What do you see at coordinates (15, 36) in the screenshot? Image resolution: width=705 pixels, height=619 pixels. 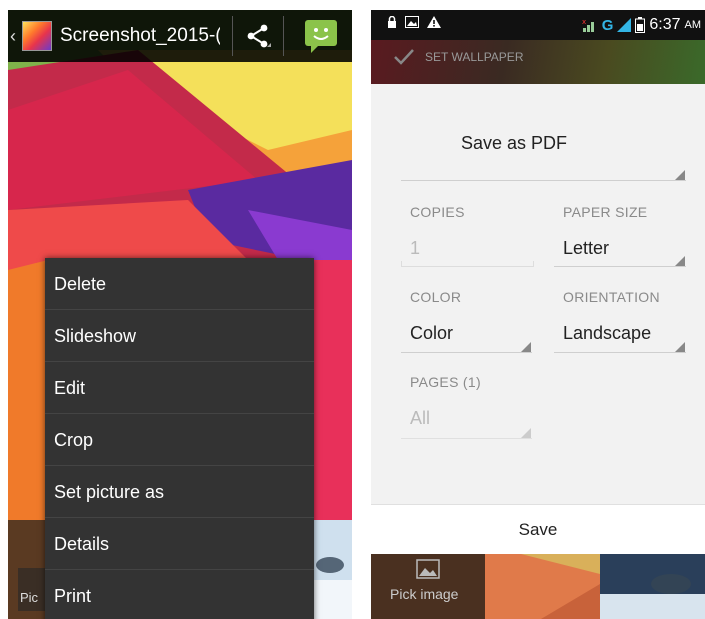 I see `back-chevron-icon: ‹` at bounding box center [15, 36].